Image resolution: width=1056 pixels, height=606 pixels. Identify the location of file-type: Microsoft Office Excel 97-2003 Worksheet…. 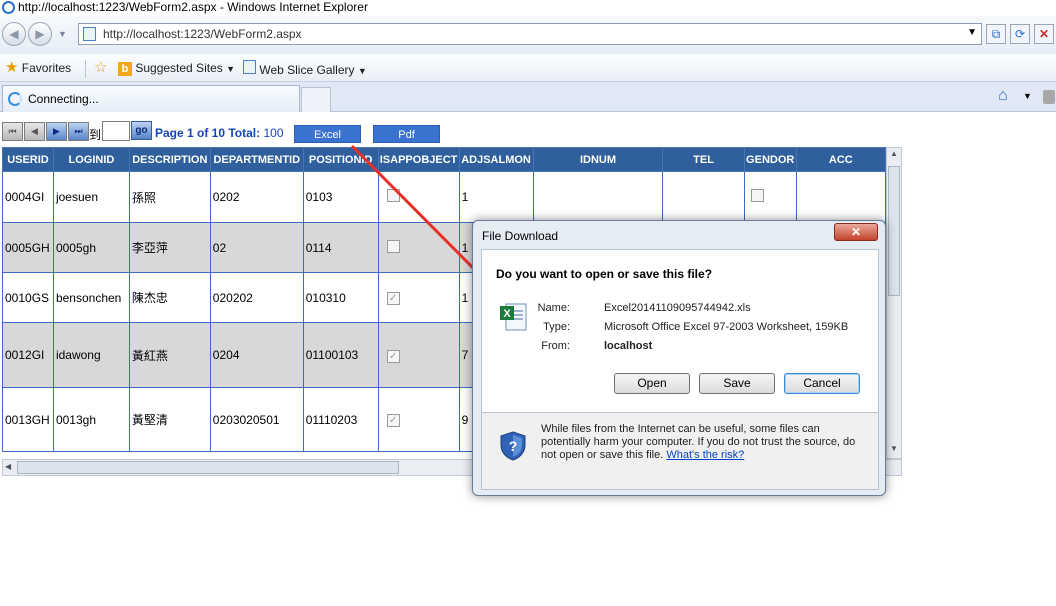
(726, 327).